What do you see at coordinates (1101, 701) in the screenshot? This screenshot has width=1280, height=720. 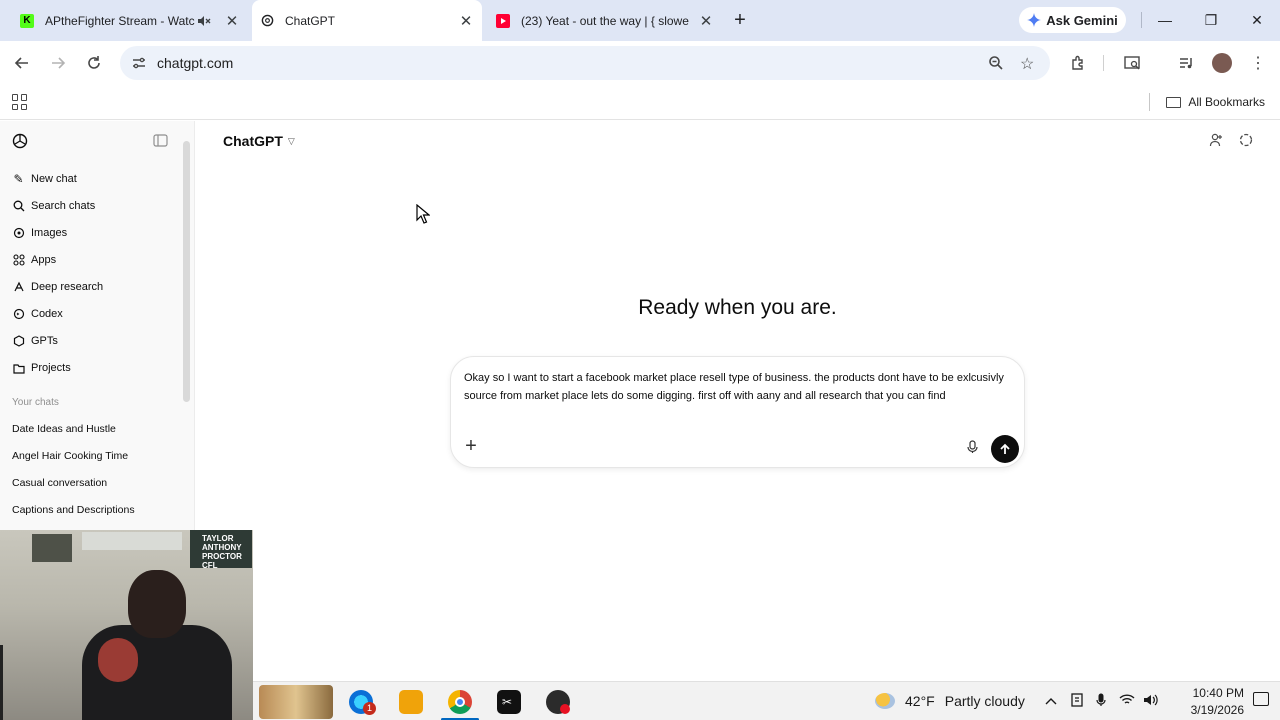 I see `microphone-tray-icon` at bounding box center [1101, 701].